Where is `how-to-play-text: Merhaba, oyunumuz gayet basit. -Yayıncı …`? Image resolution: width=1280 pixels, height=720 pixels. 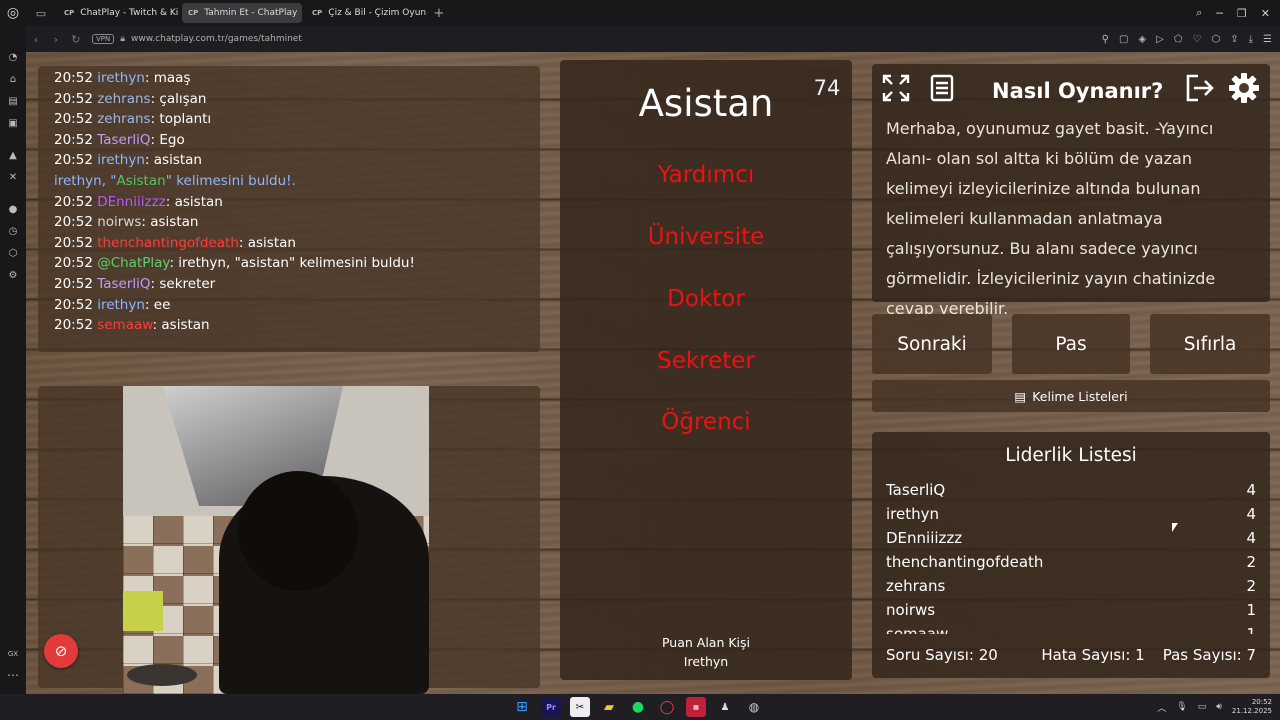
how-to-play-text: Merhaba, oyunumuz gayet basit. -Yayıncı … is located at coordinates (1051, 218).